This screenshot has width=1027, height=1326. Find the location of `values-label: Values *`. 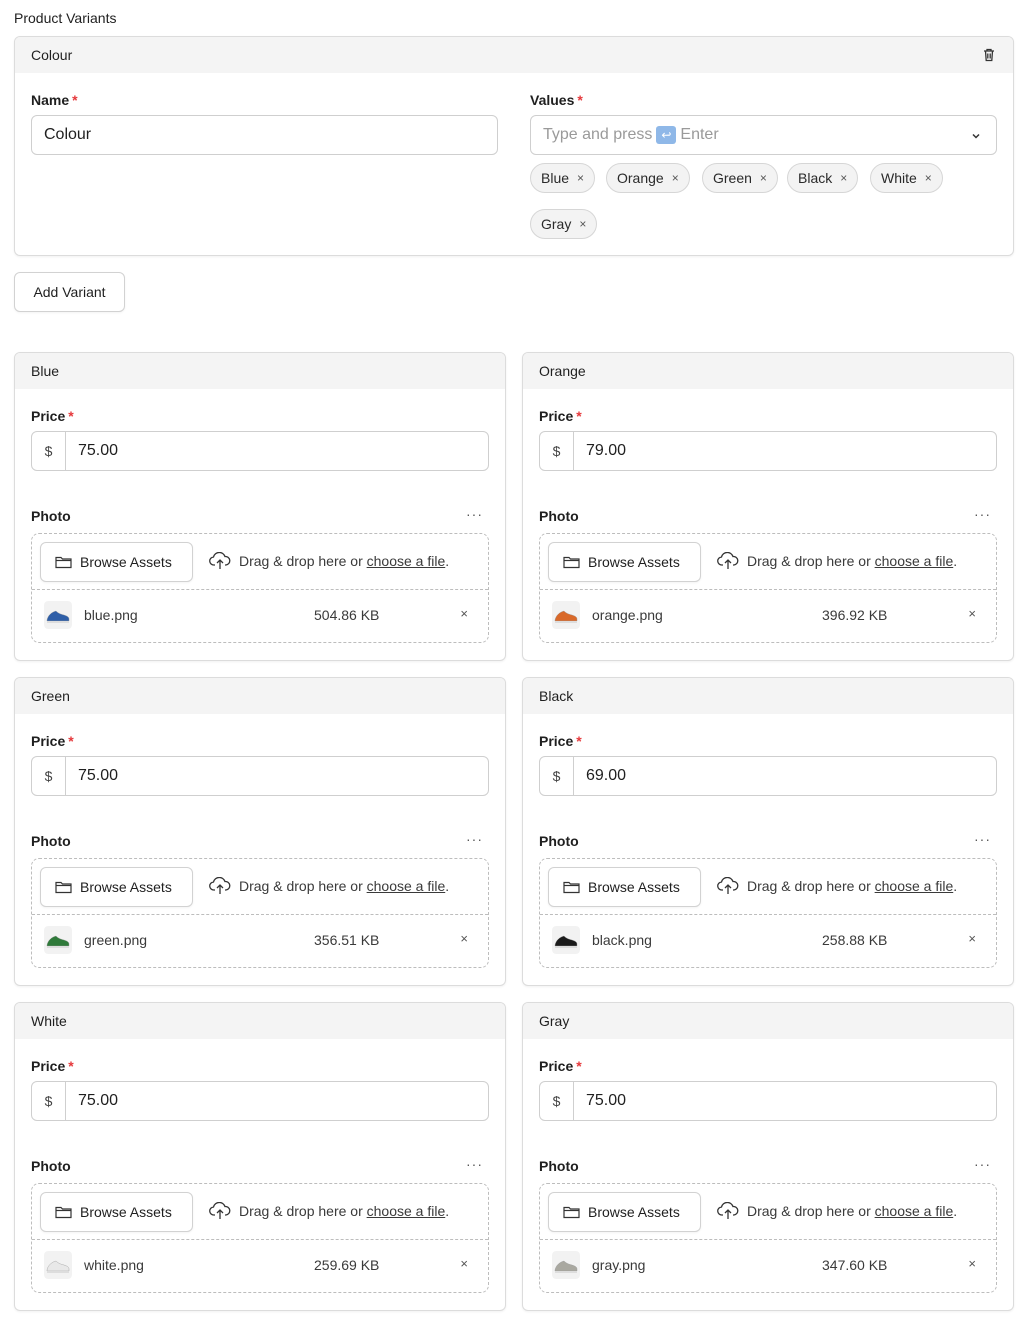

values-label: Values * is located at coordinates (556, 100).